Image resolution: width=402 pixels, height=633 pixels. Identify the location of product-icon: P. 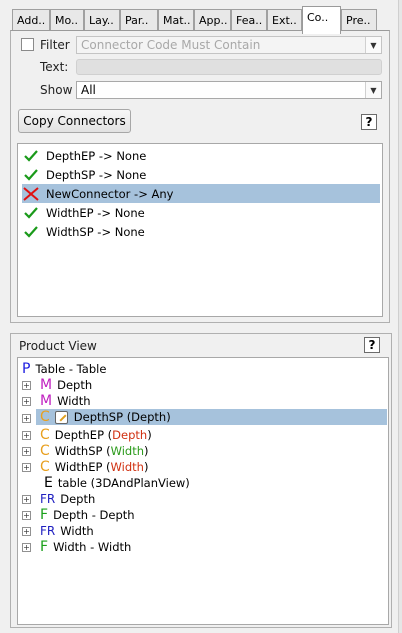
(26, 369).